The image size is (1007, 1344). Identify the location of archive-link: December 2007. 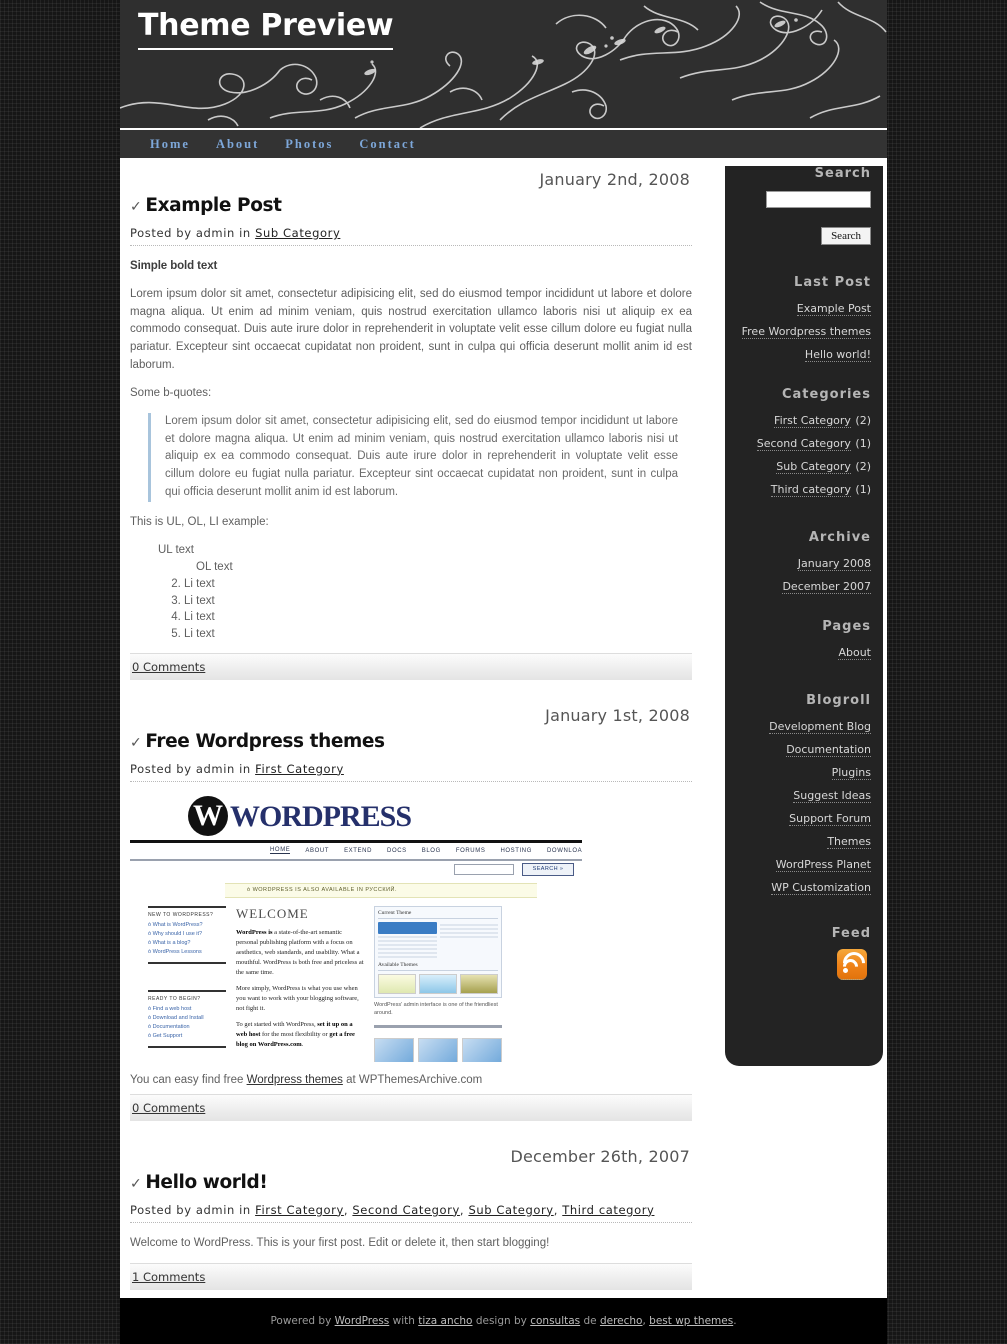
(826, 586).